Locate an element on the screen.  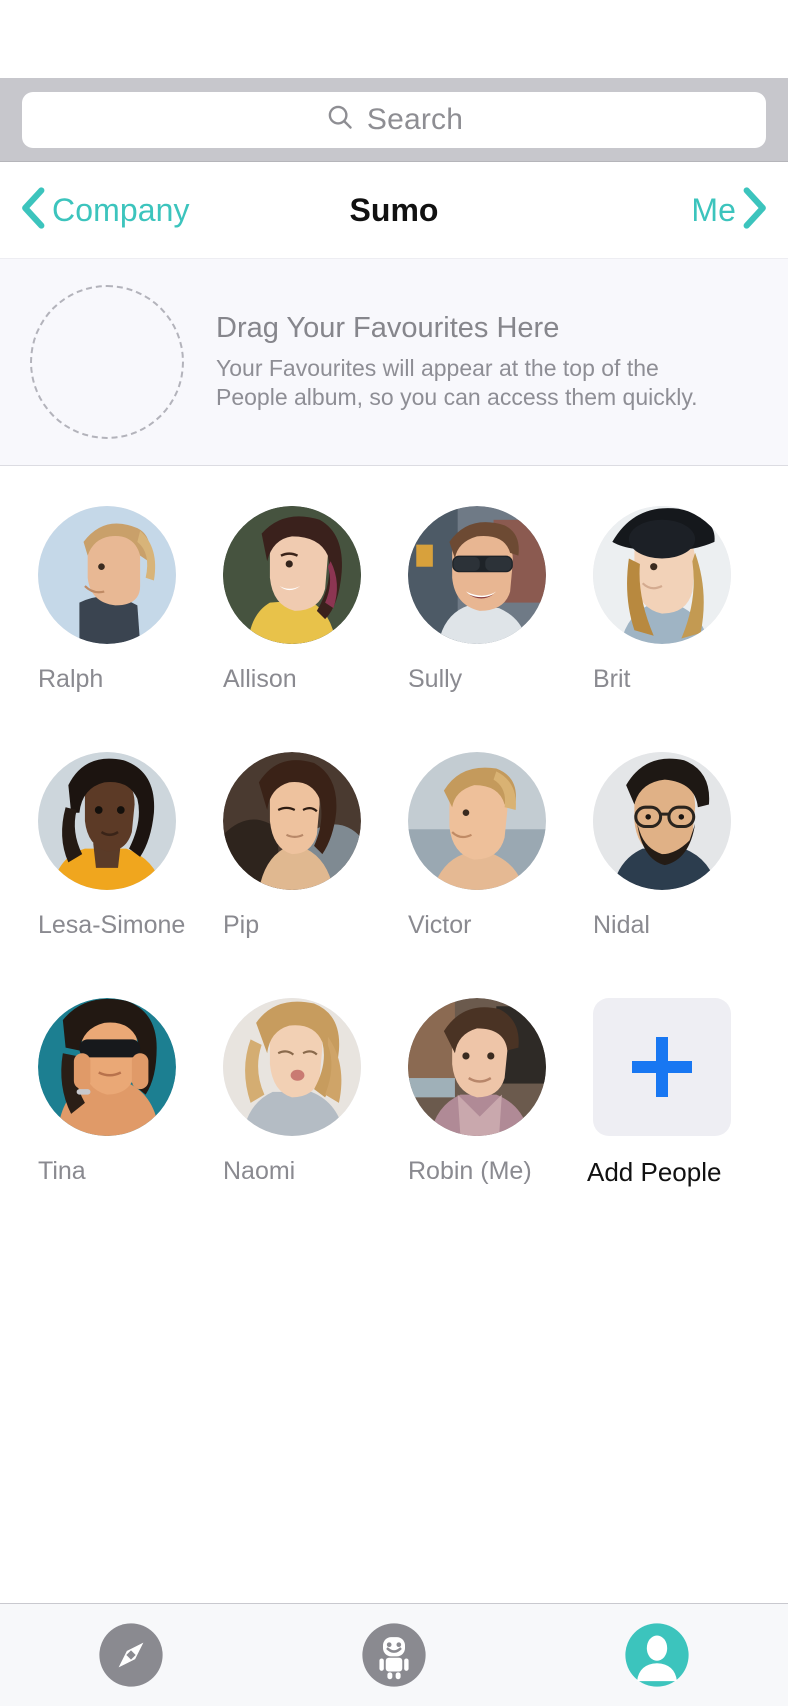
add-people-button is located at coordinates (662, 1067).